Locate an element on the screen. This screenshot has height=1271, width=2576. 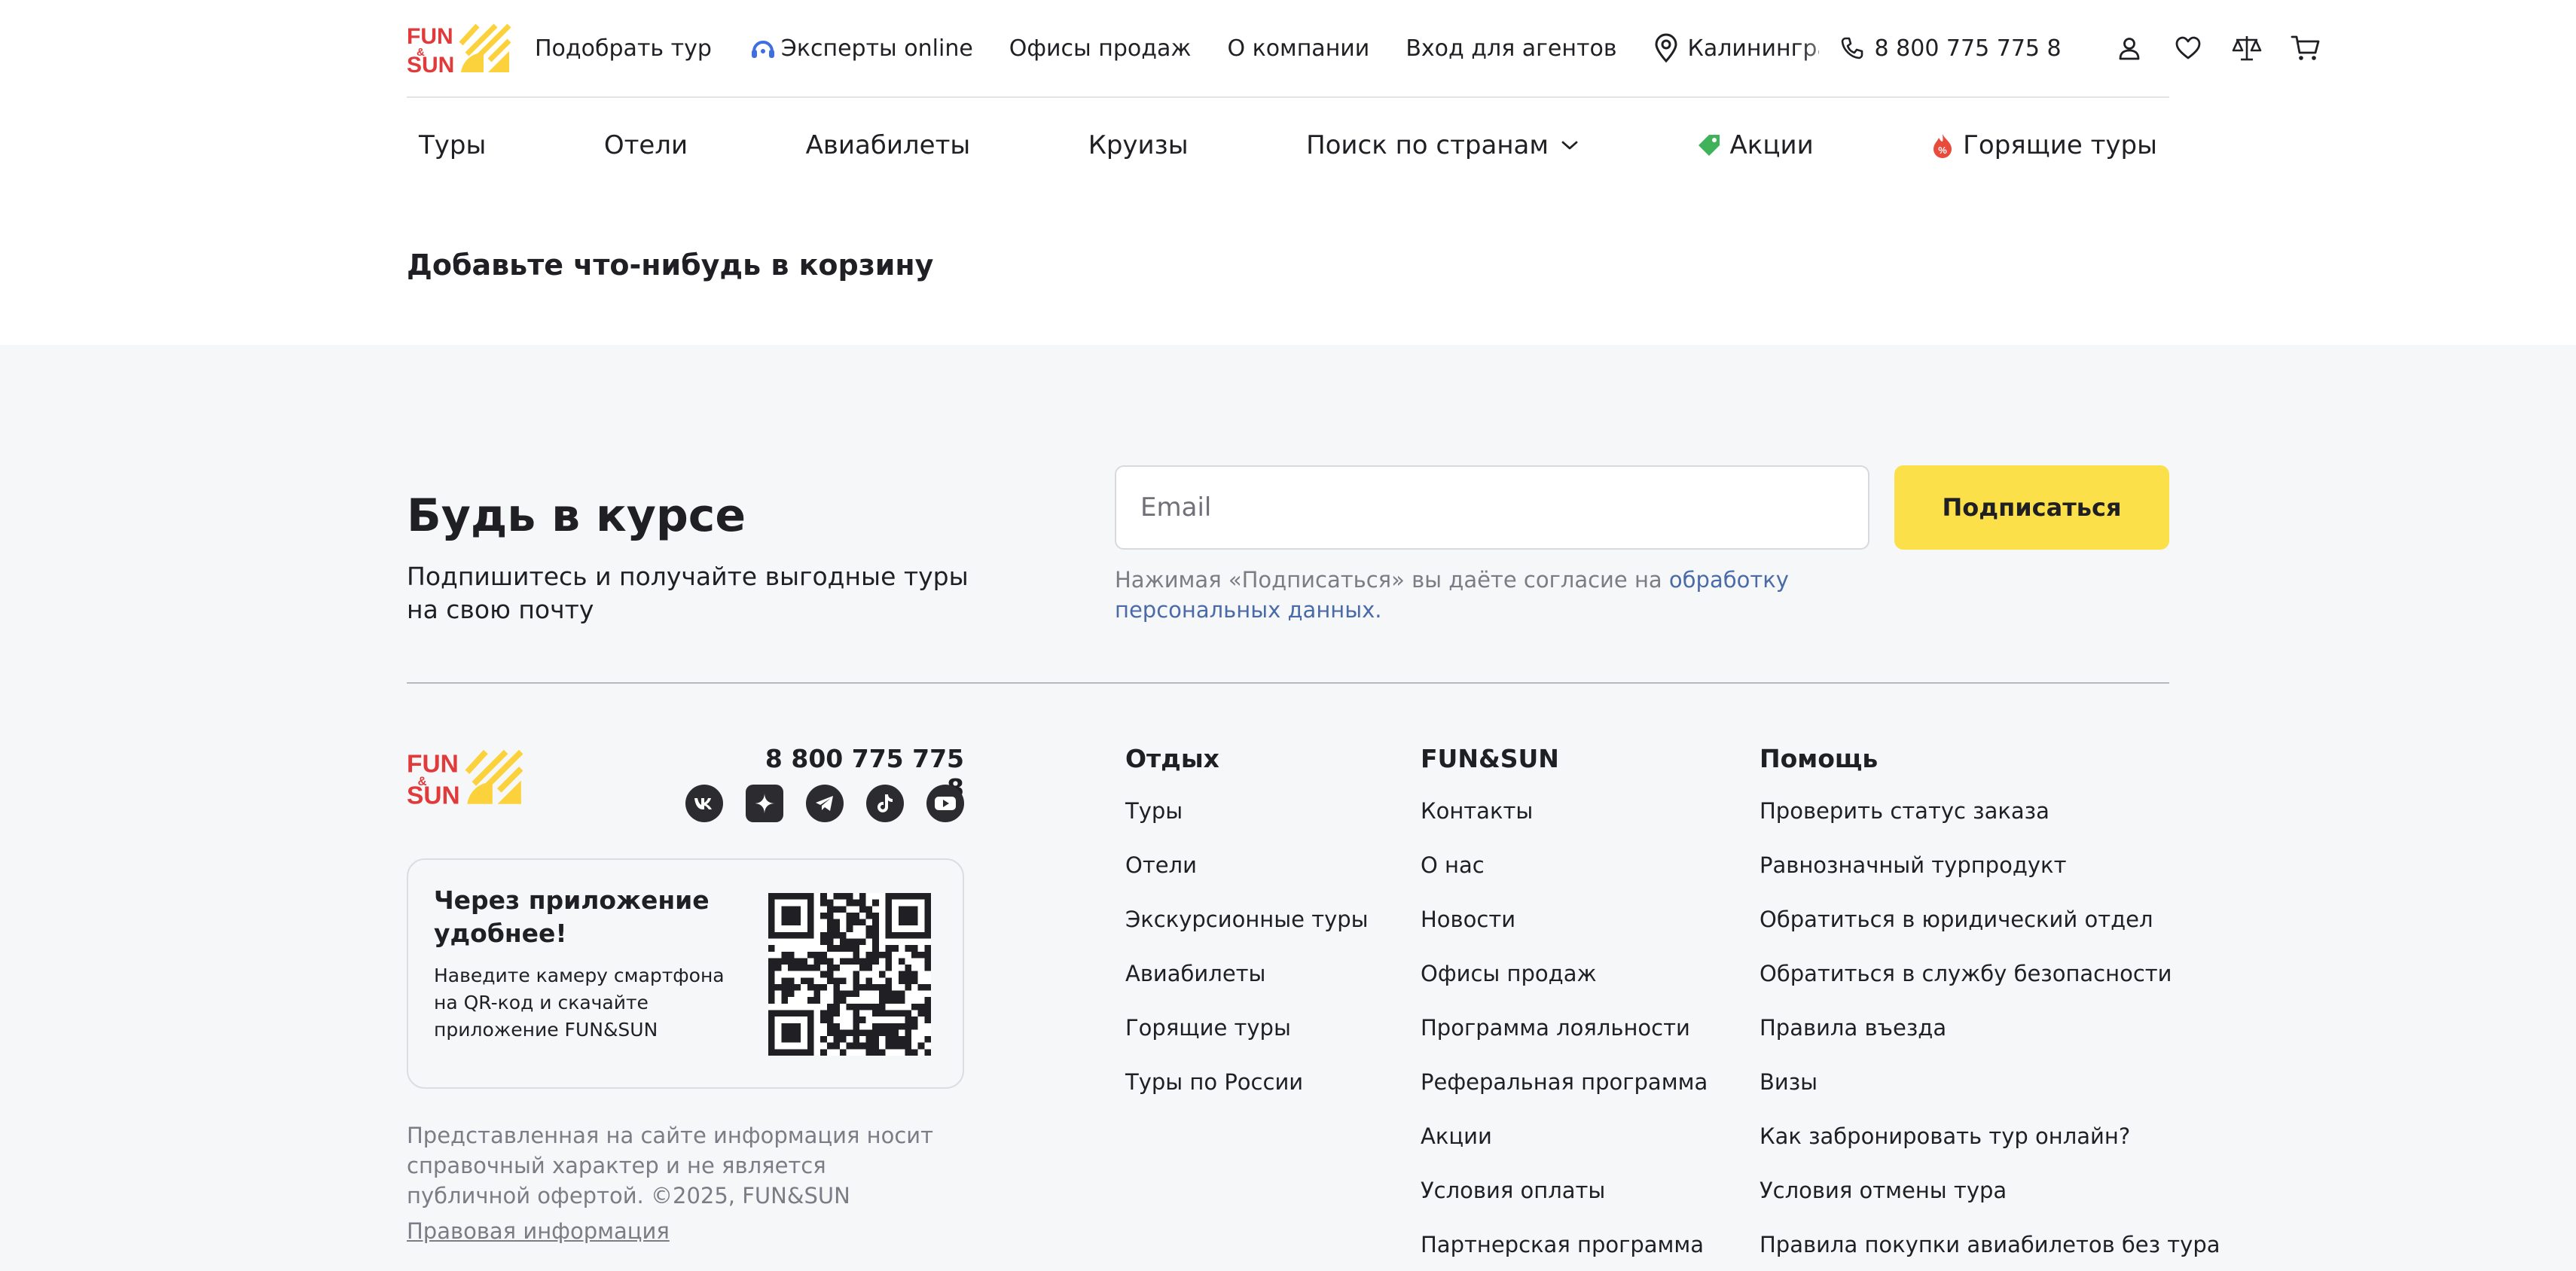
youtube-glyph is located at coordinates (945, 804).